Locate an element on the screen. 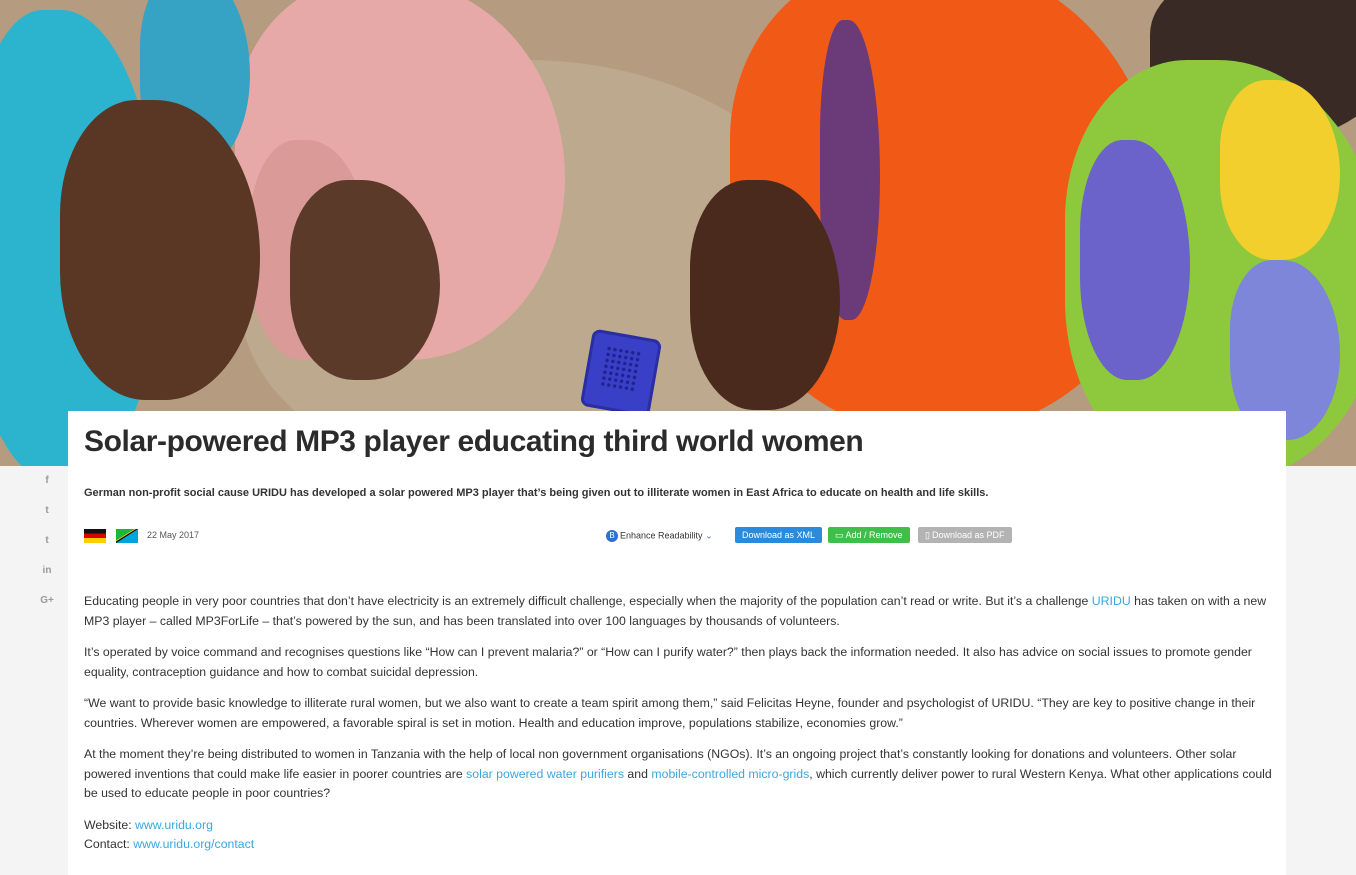 This screenshot has height=875, width=1356. googleplus-icon: G+ is located at coordinates (47, 601).